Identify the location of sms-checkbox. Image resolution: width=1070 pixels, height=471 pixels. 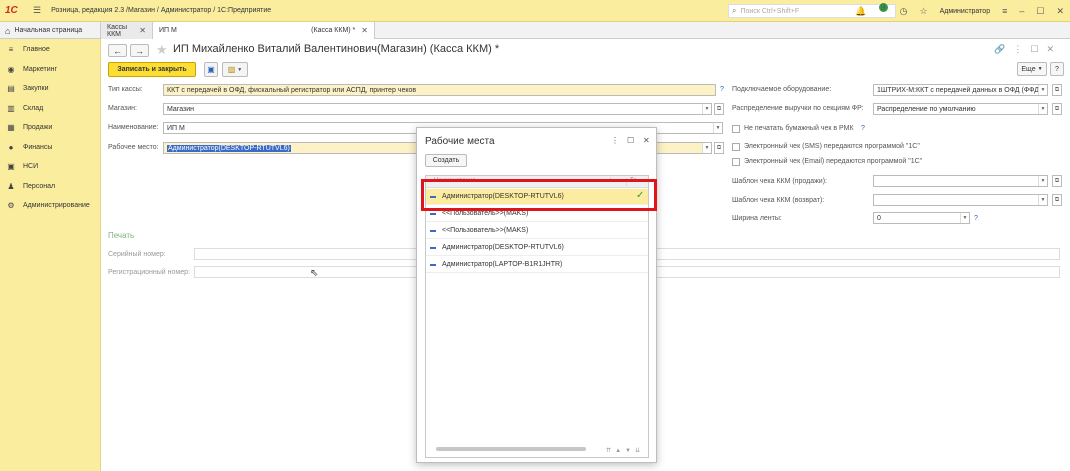
(736, 147).